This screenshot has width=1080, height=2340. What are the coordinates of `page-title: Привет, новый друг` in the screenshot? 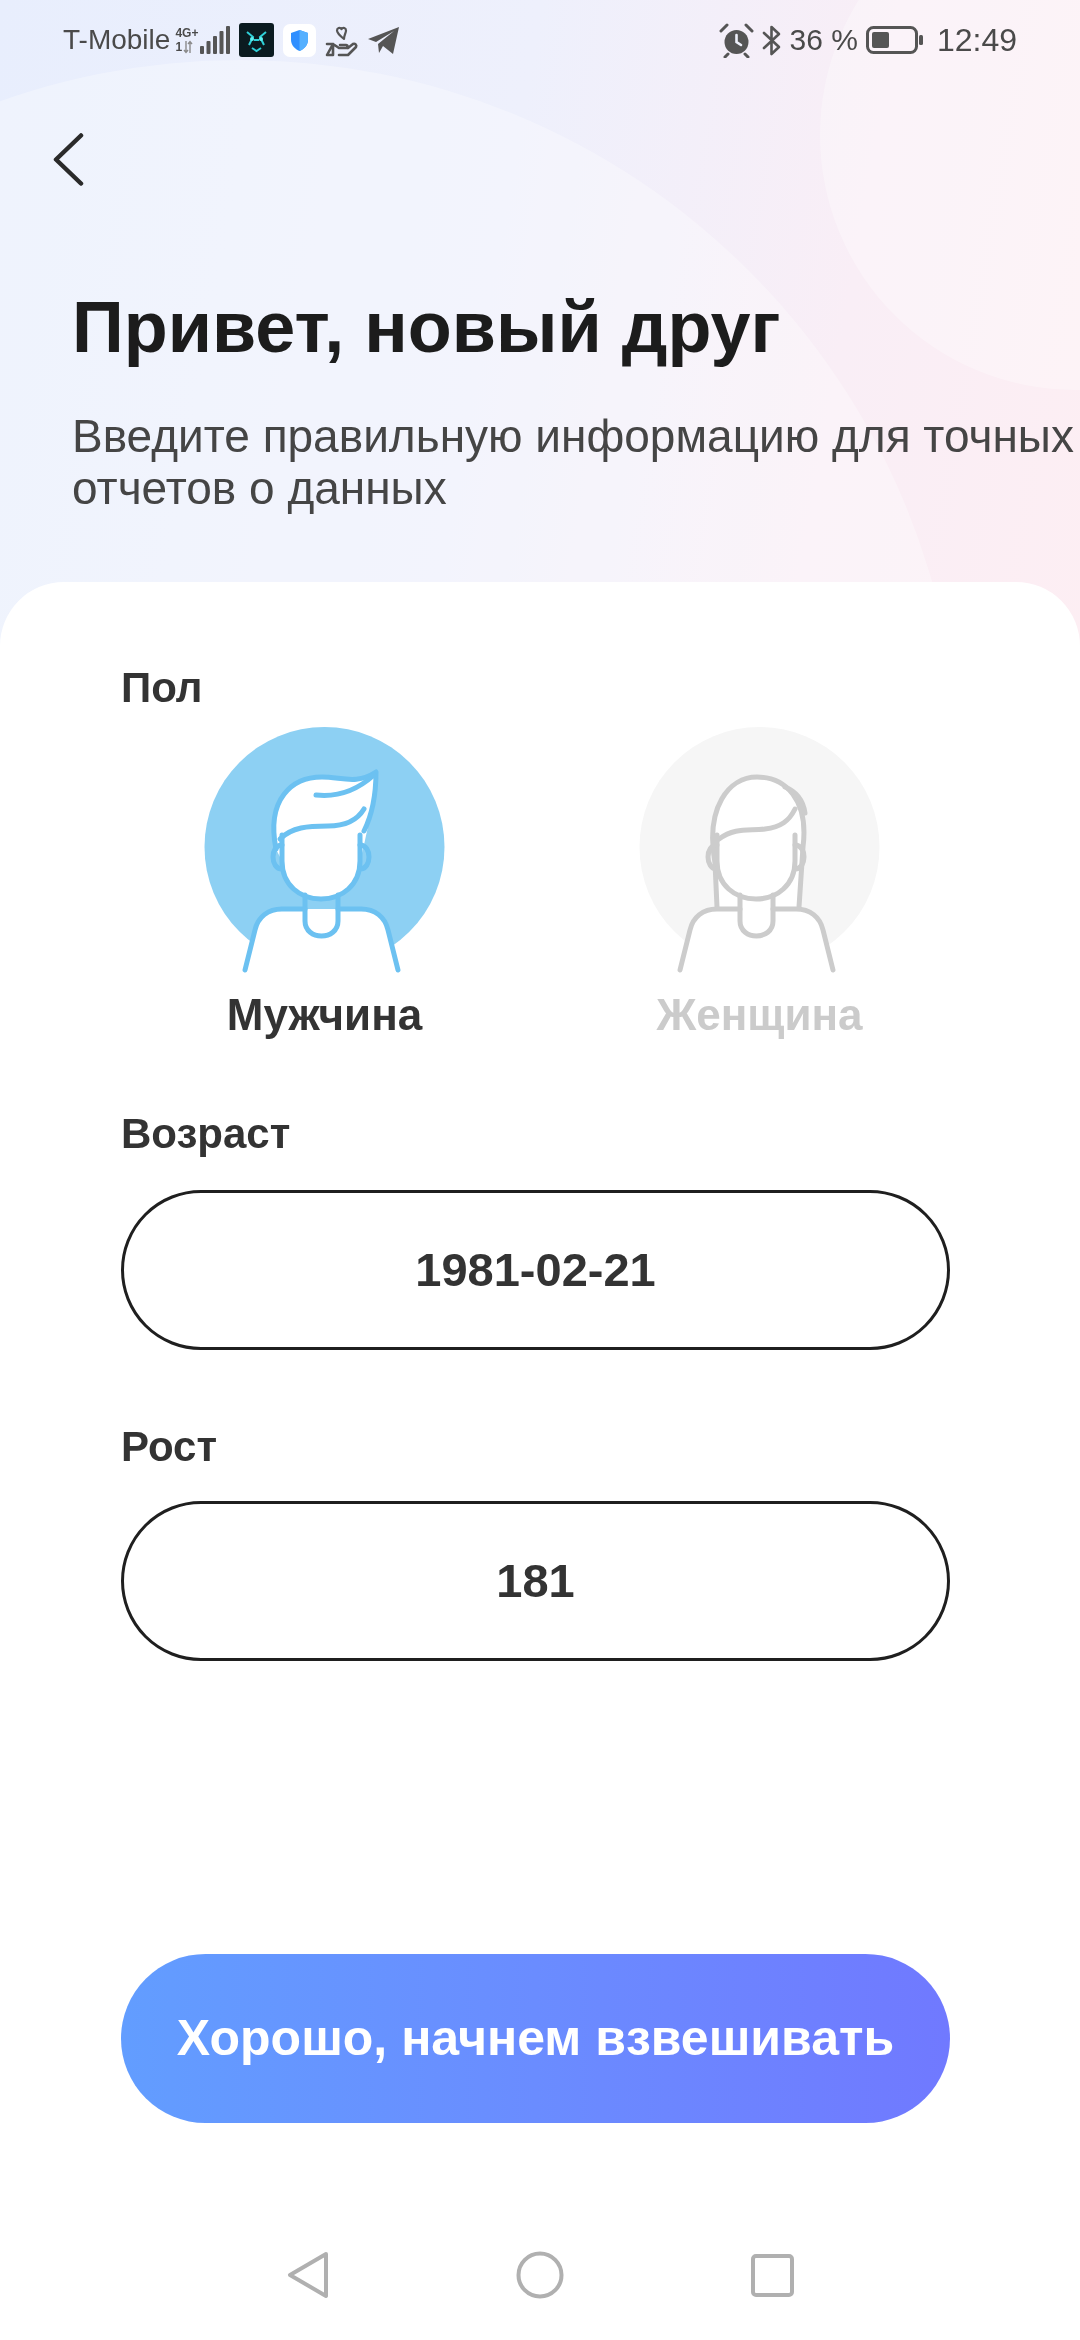 It's located at (426, 327).